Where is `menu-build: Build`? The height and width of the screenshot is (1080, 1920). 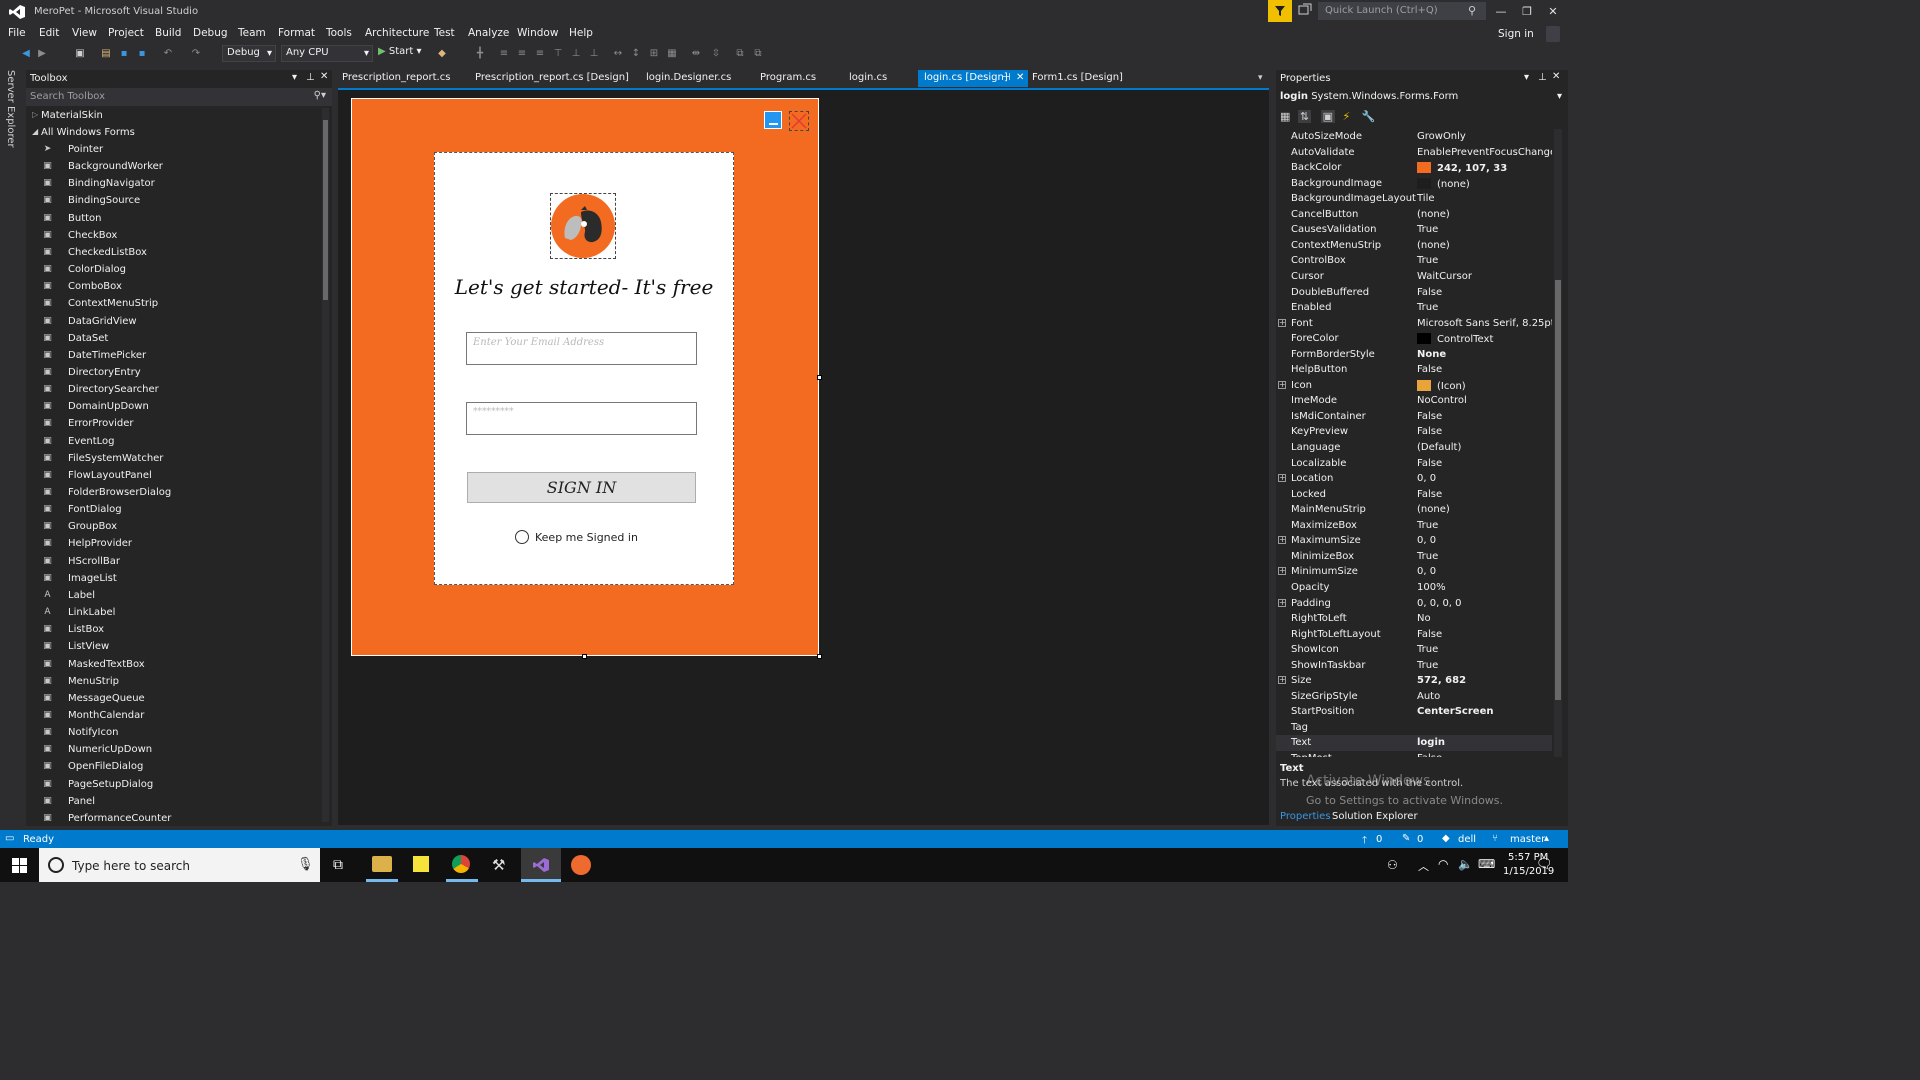
menu-build: Build is located at coordinates (168, 33).